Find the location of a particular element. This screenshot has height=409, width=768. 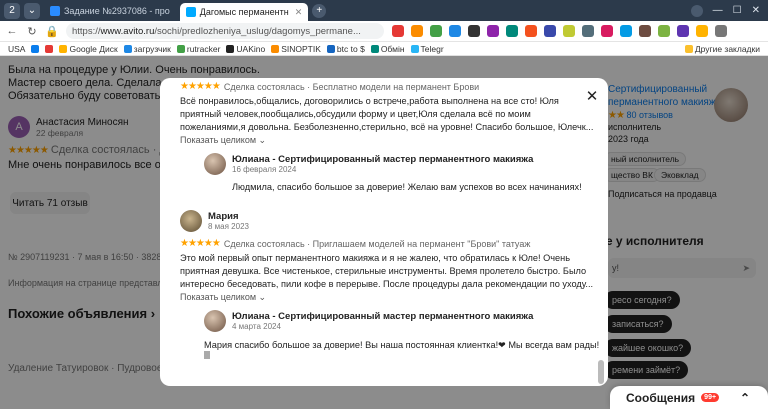

messages-bar: Сообщения 99+ ⌃ is located at coordinates (689, 397).